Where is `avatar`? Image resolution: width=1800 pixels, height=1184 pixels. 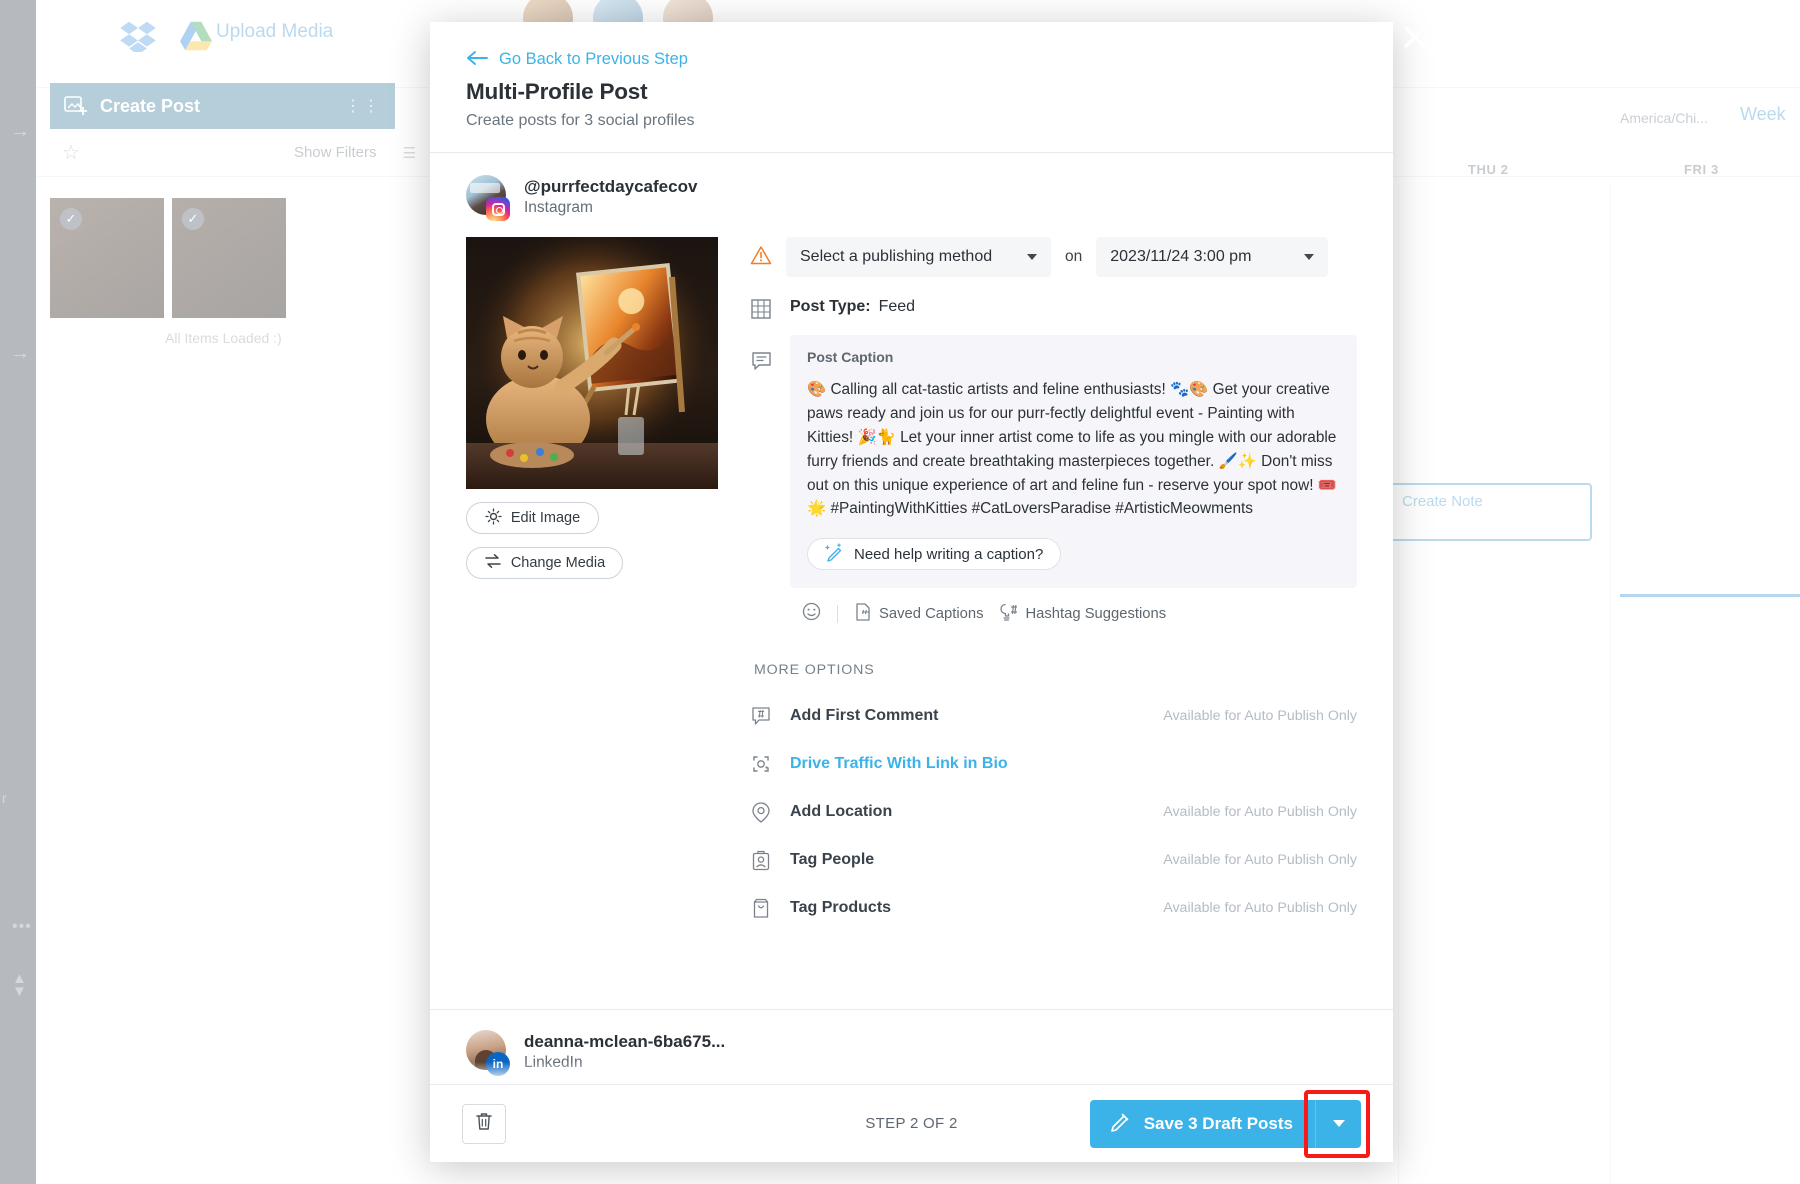
avatar is located at coordinates (488, 198).